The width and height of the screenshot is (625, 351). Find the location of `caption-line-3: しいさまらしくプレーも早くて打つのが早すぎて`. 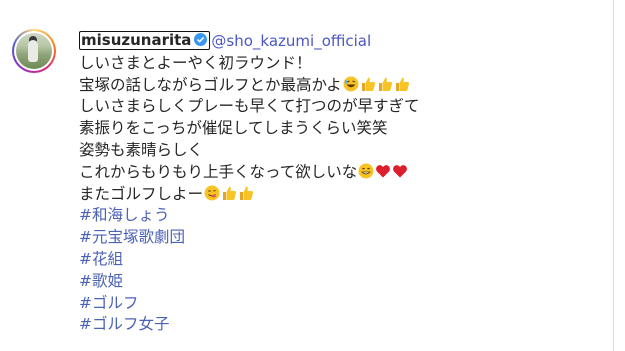

caption-line-3: しいさまらしくプレーも早くて打つのが早すぎて is located at coordinates (249, 106).